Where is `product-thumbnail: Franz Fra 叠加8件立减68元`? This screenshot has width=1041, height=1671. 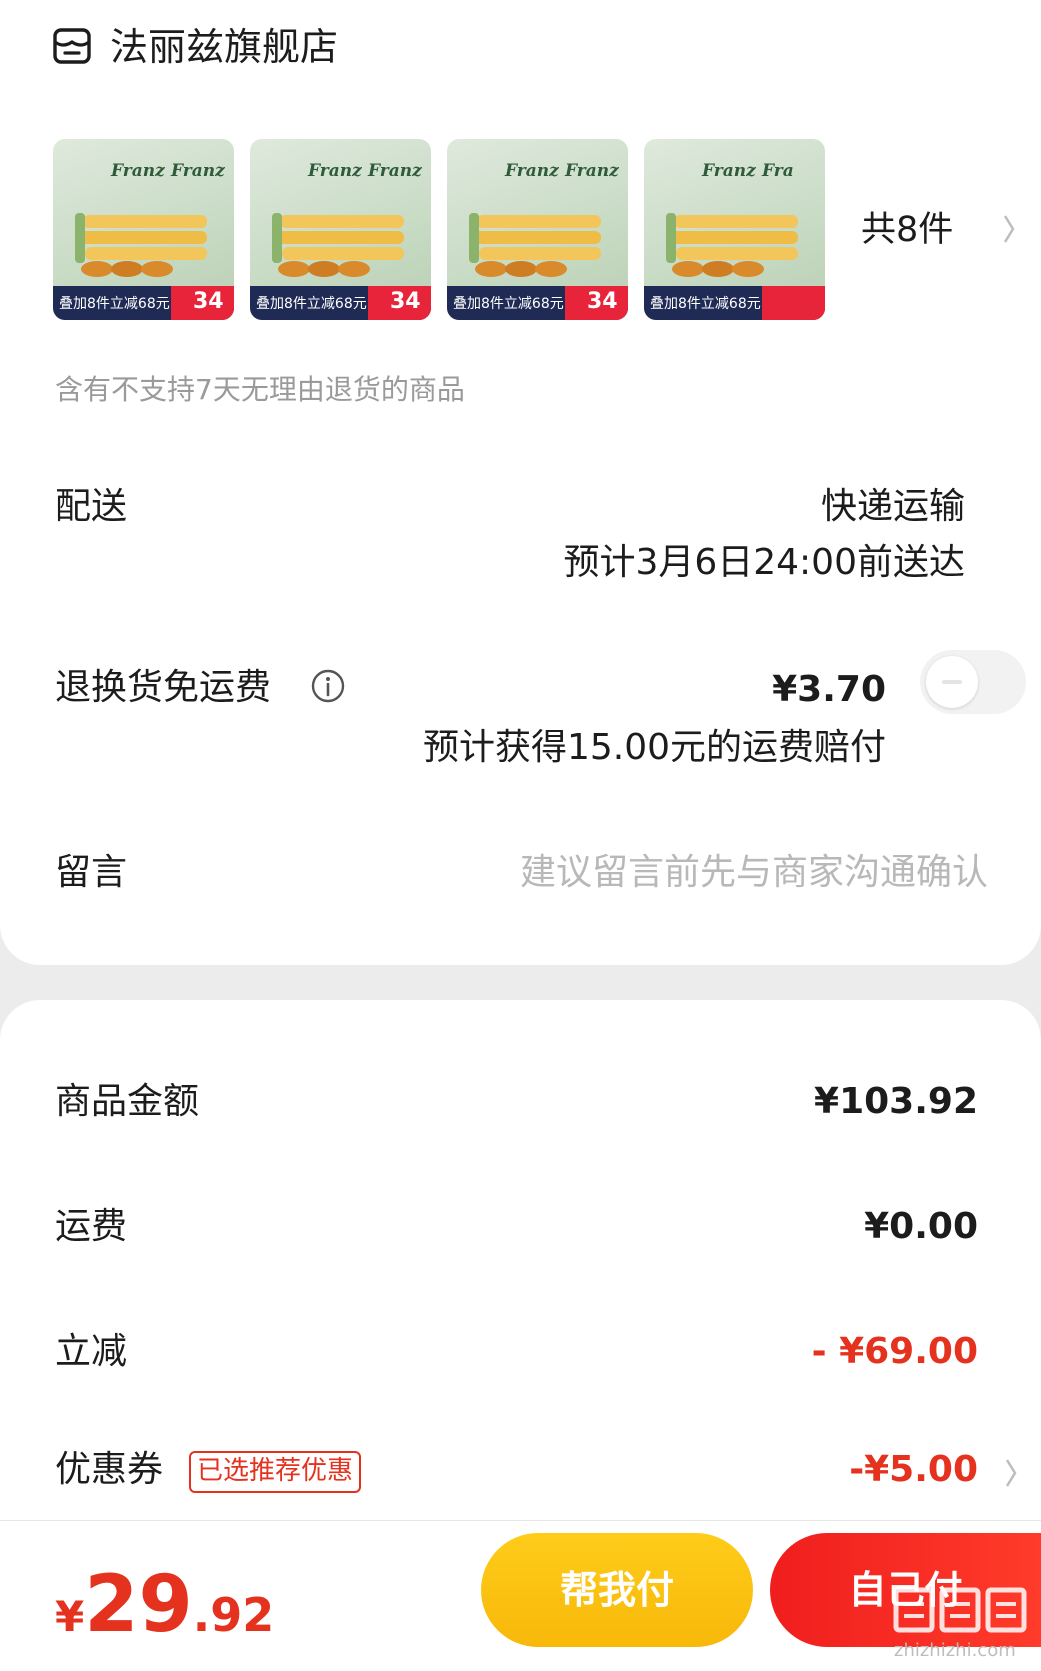
product-thumbnail: Franz Fra 叠加8件立减68元 is located at coordinates (734, 229).